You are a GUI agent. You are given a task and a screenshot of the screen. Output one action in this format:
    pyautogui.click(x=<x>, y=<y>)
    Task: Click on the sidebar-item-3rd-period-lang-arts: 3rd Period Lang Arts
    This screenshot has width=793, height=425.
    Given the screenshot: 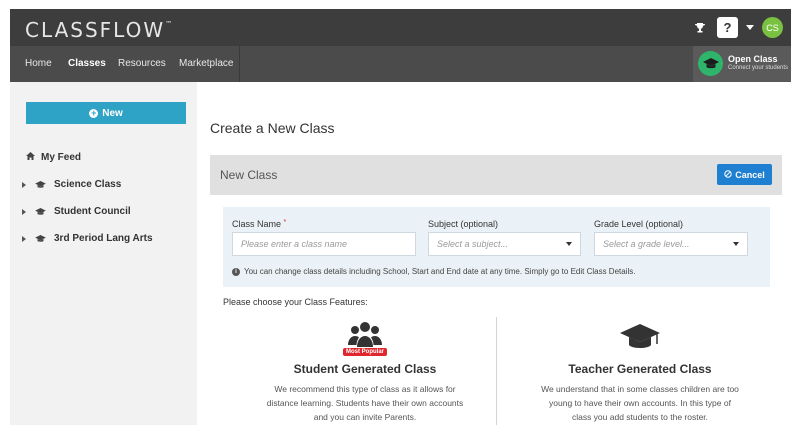 What is the action you would take?
    pyautogui.click(x=87, y=238)
    